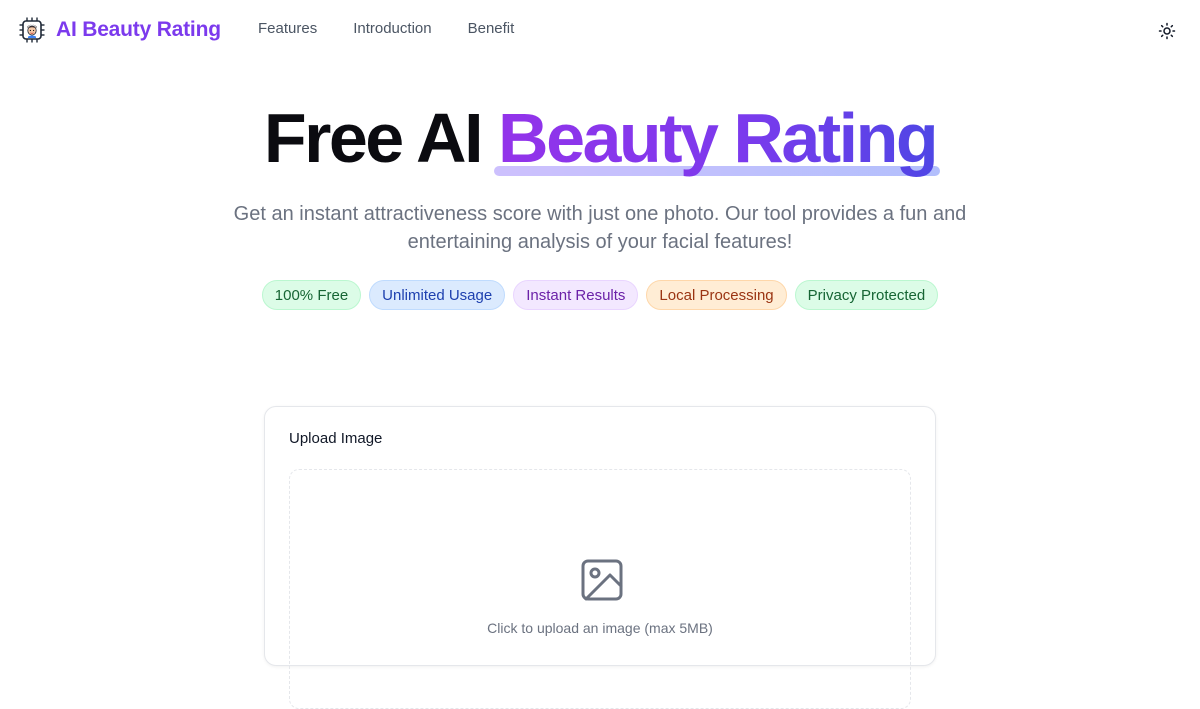 The height and width of the screenshot is (709, 1200). I want to click on badge-instant-results: Instant Results, so click(576, 295).